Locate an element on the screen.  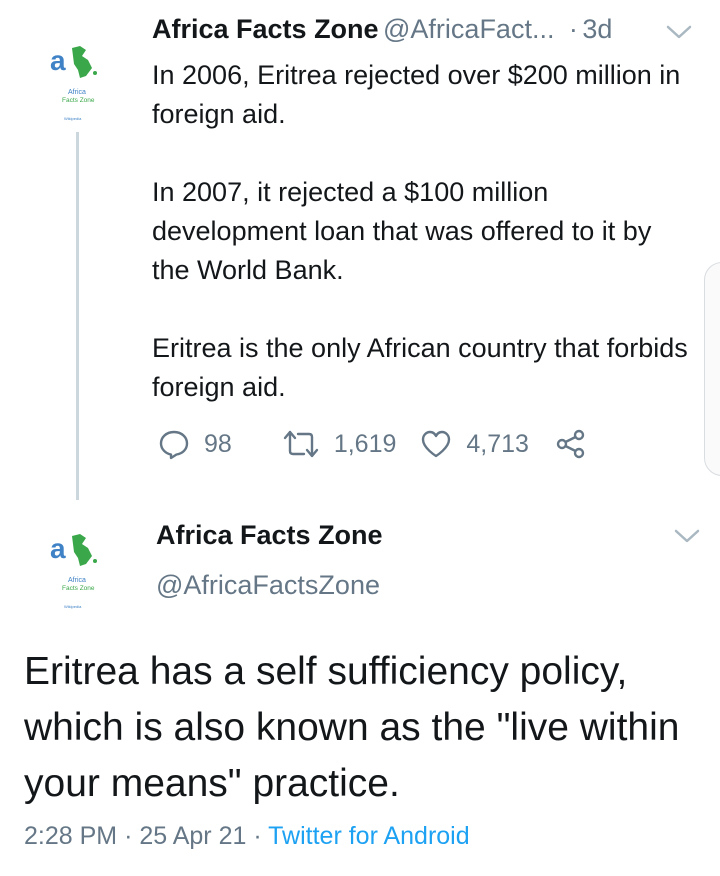
retweet-count: 1,619 is located at coordinates (365, 443).